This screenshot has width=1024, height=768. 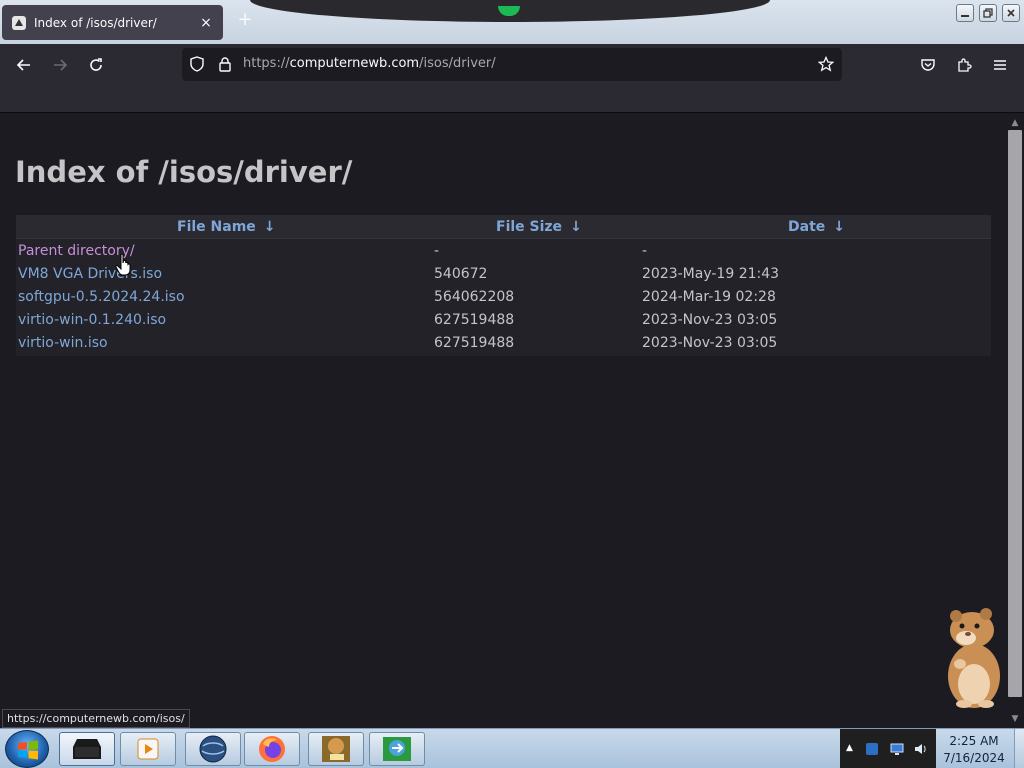 I want to click on app-menu-button, so click(x=1000, y=65).